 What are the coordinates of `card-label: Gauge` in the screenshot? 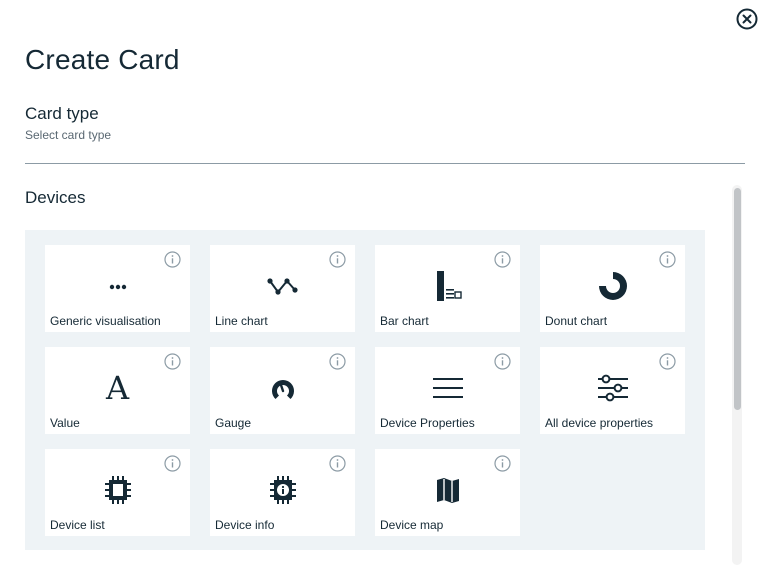 It's located at (233, 423).